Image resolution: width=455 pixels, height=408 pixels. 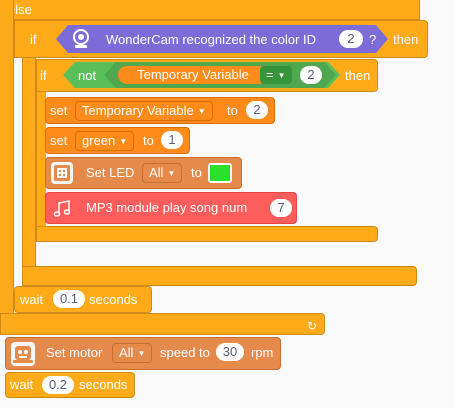 I want to click on temp-variable-reporter: Temporary Variable, so click(x=193, y=75).